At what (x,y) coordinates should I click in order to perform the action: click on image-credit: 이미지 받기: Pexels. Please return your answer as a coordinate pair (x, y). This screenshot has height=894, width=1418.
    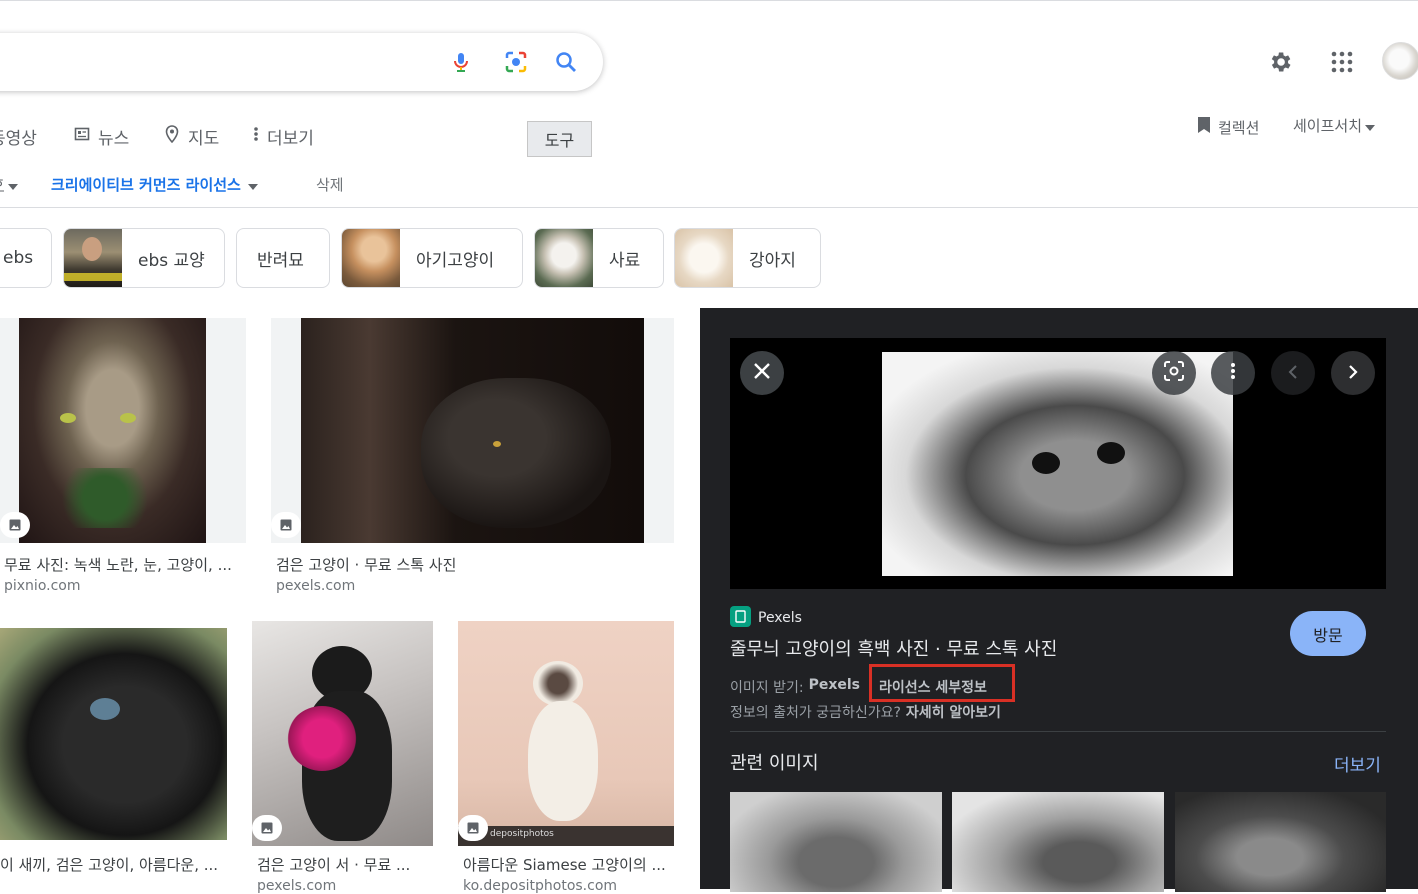
    Looking at the image, I should click on (795, 687).